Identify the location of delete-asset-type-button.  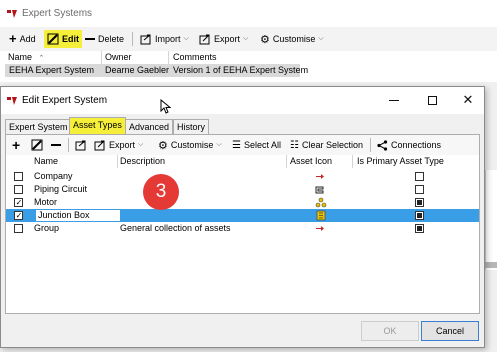
(56, 145).